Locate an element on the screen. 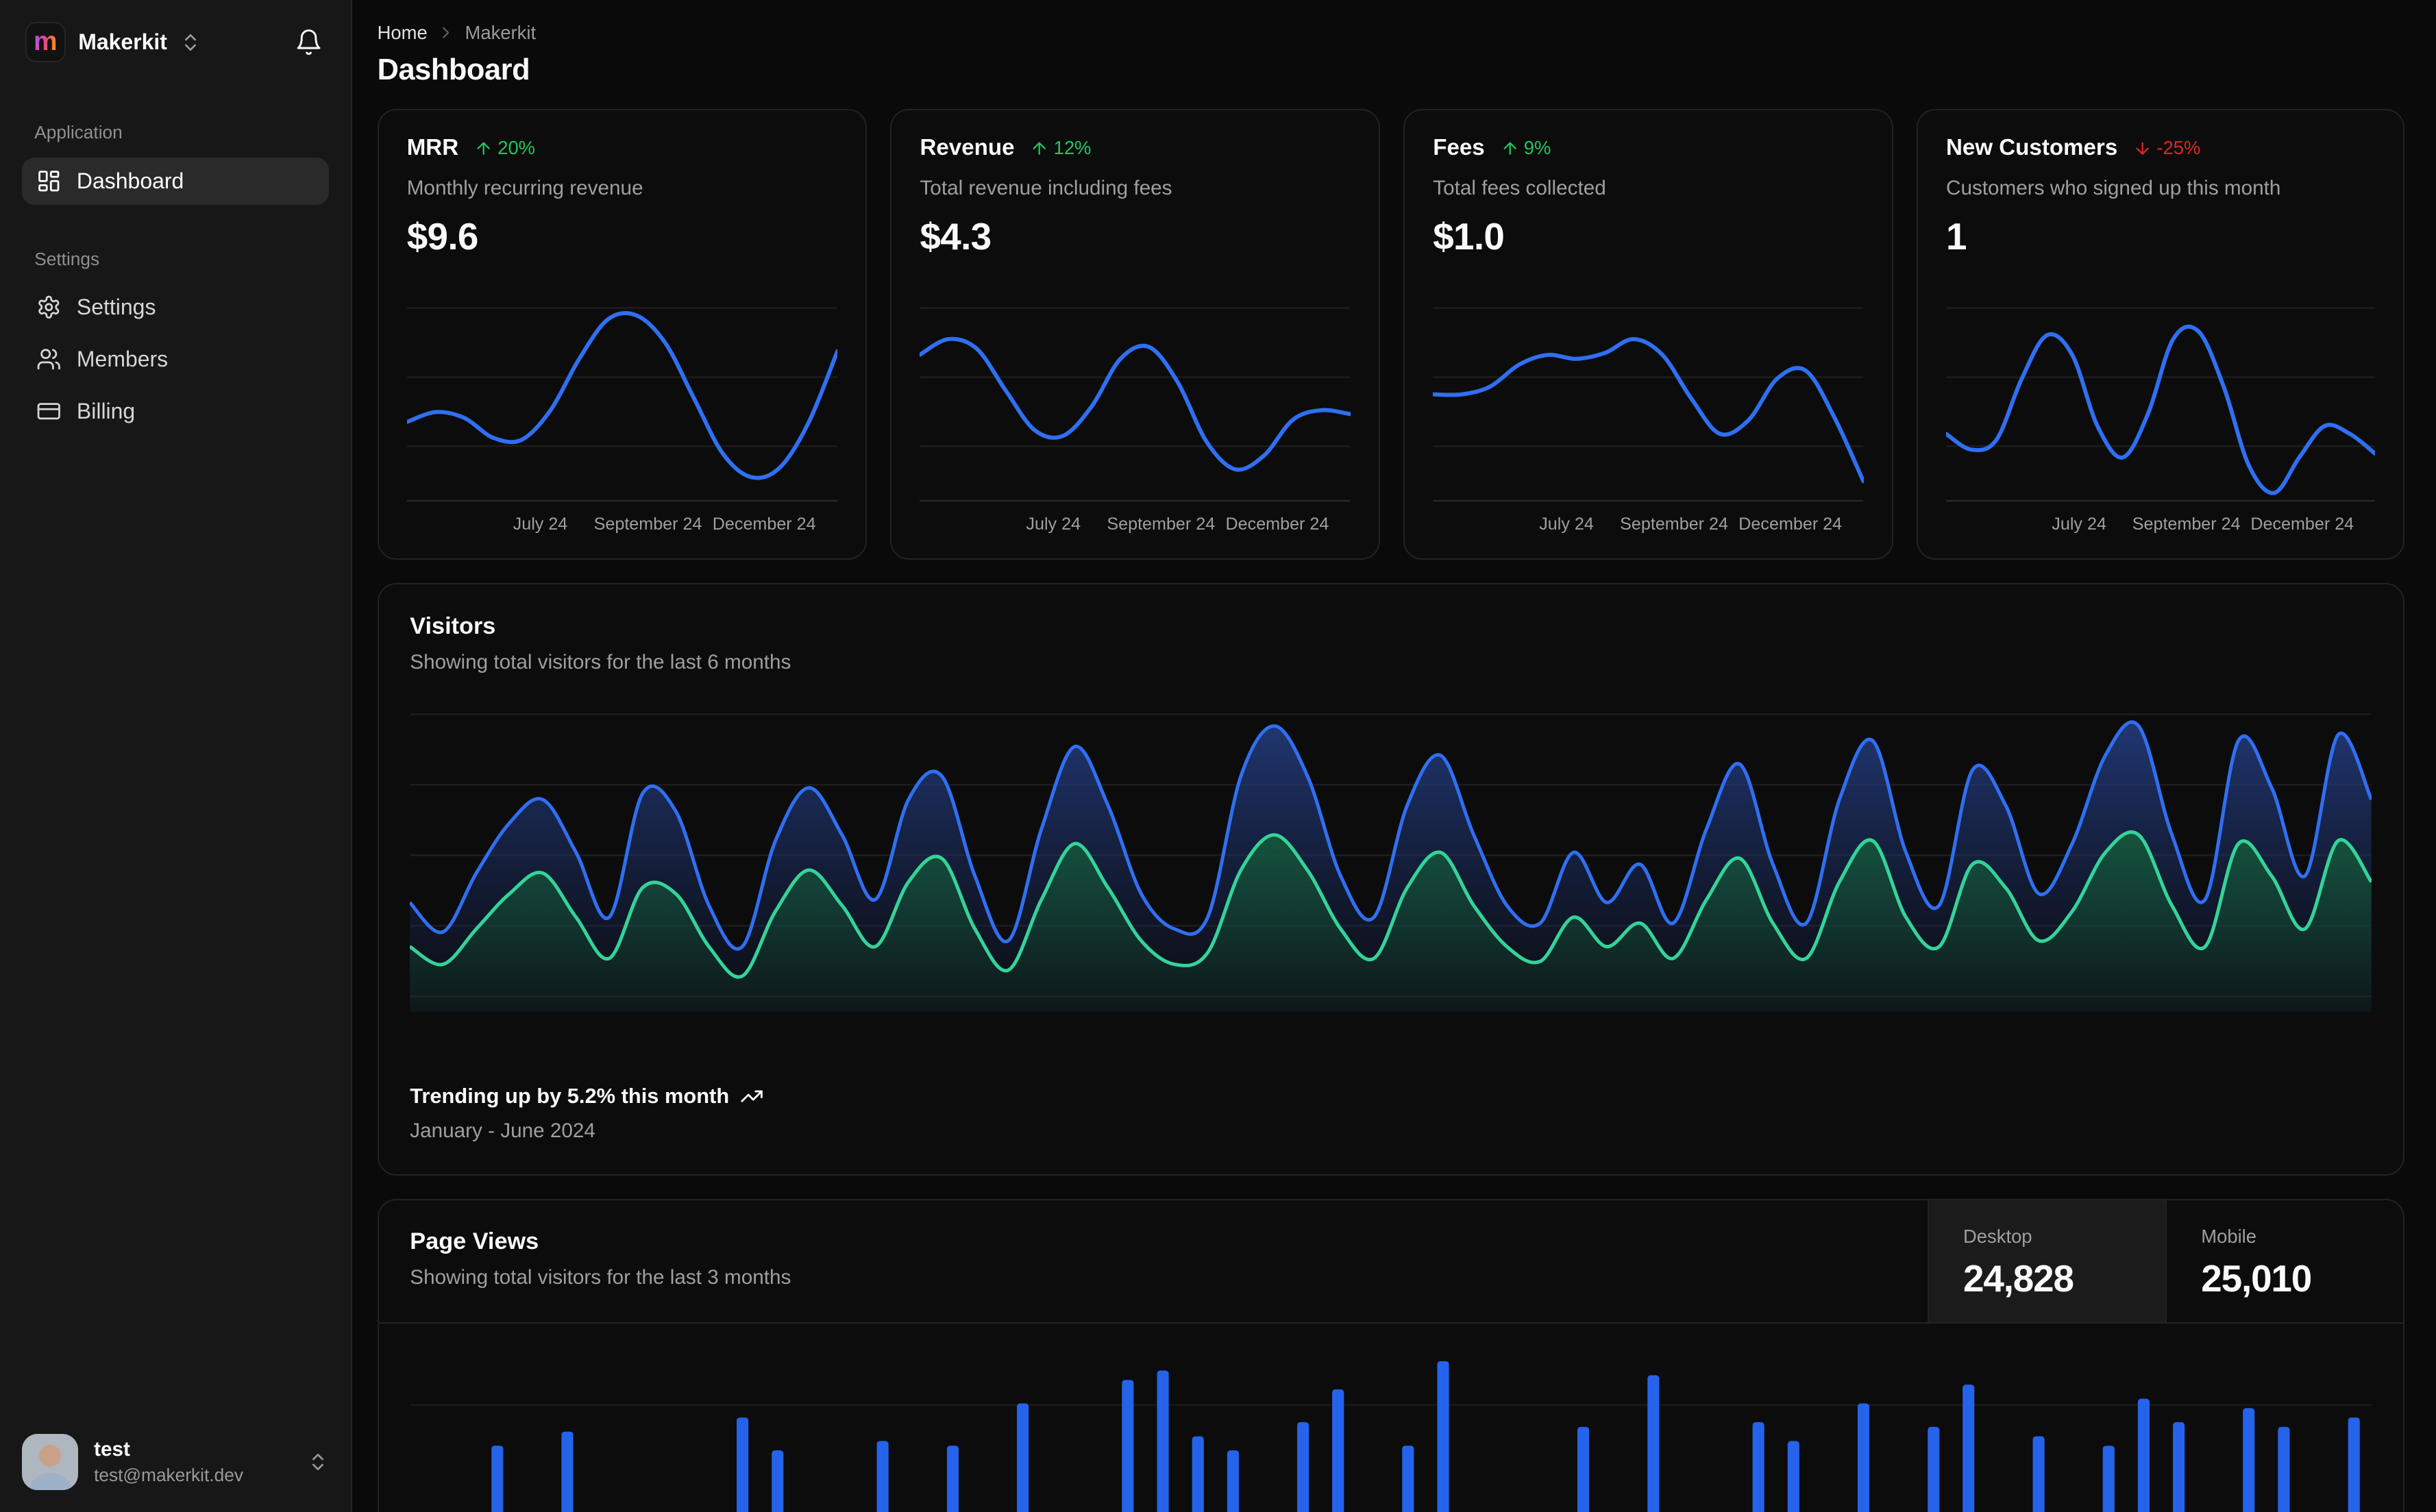 This screenshot has height=1512, width=2436. sidebar-item-dashboard: Dashboard is located at coordinates (175, 181).